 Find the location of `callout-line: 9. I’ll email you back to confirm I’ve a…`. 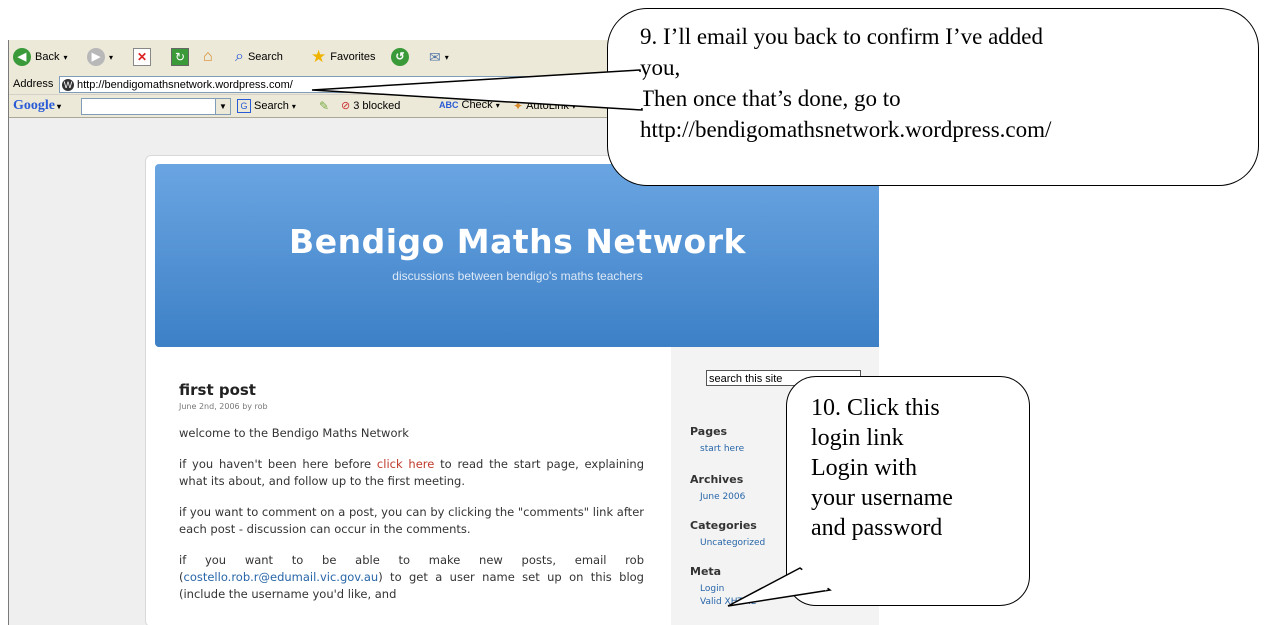

callout-line: 9. I’ll email you back to confirm I’ve a… is located at coordinates (841, 36).